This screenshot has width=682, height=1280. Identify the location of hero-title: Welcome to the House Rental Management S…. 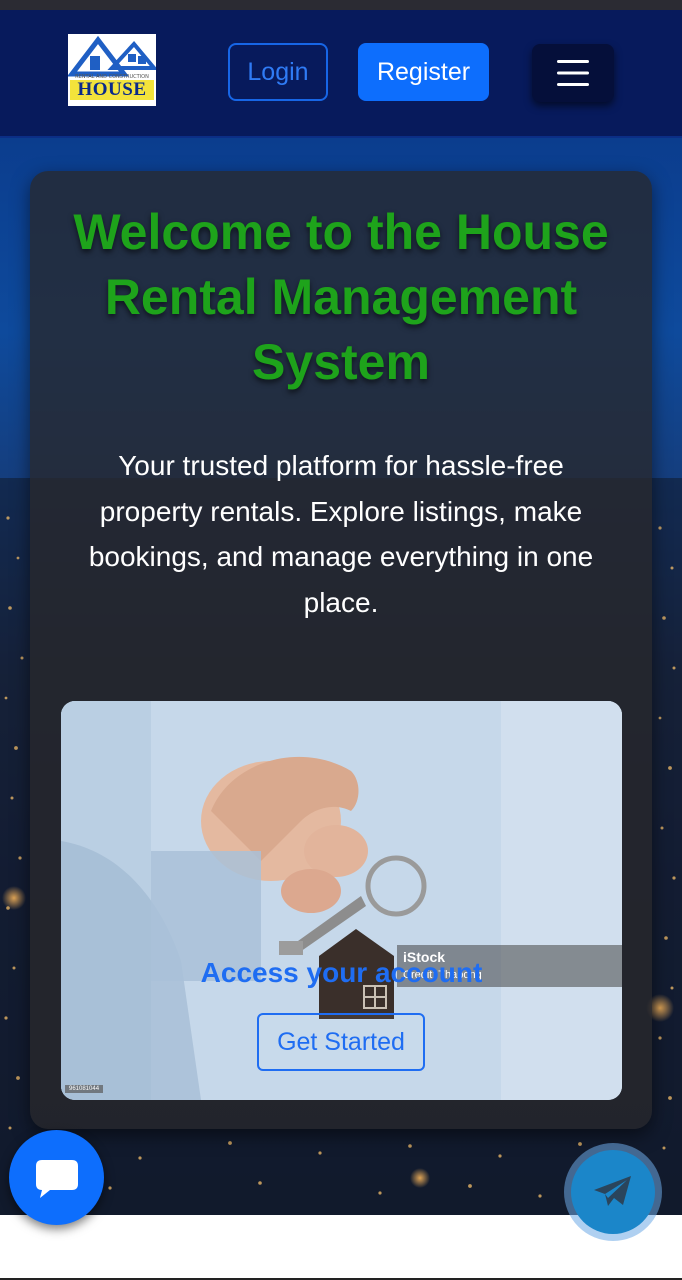
(341, 297).